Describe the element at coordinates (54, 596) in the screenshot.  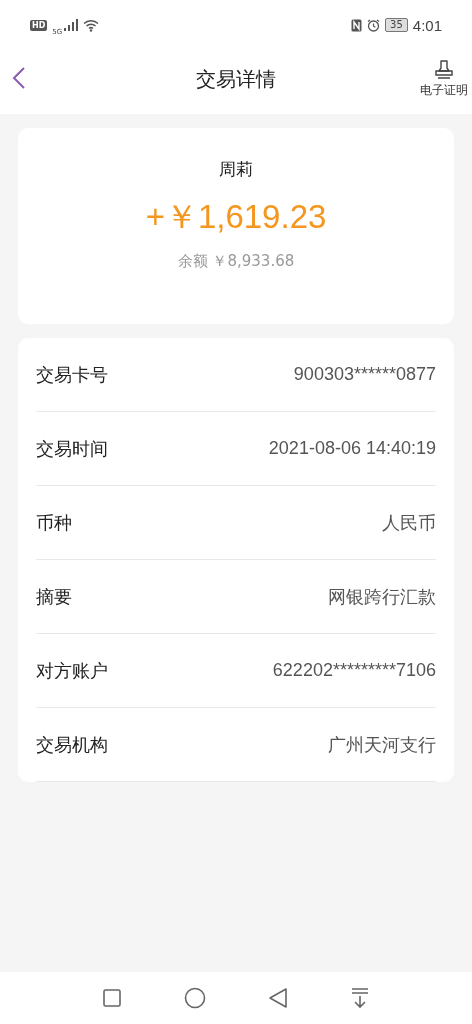
I see `detail-label: 摘要` at that location.